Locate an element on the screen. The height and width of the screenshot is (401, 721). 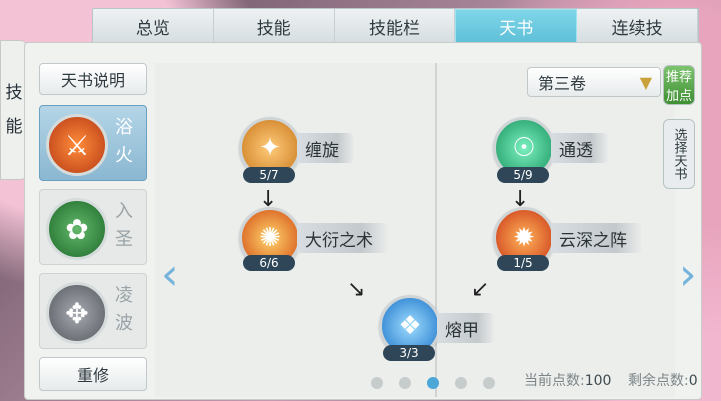
skill-level: 3/3 is located at coordinates (409, 353).